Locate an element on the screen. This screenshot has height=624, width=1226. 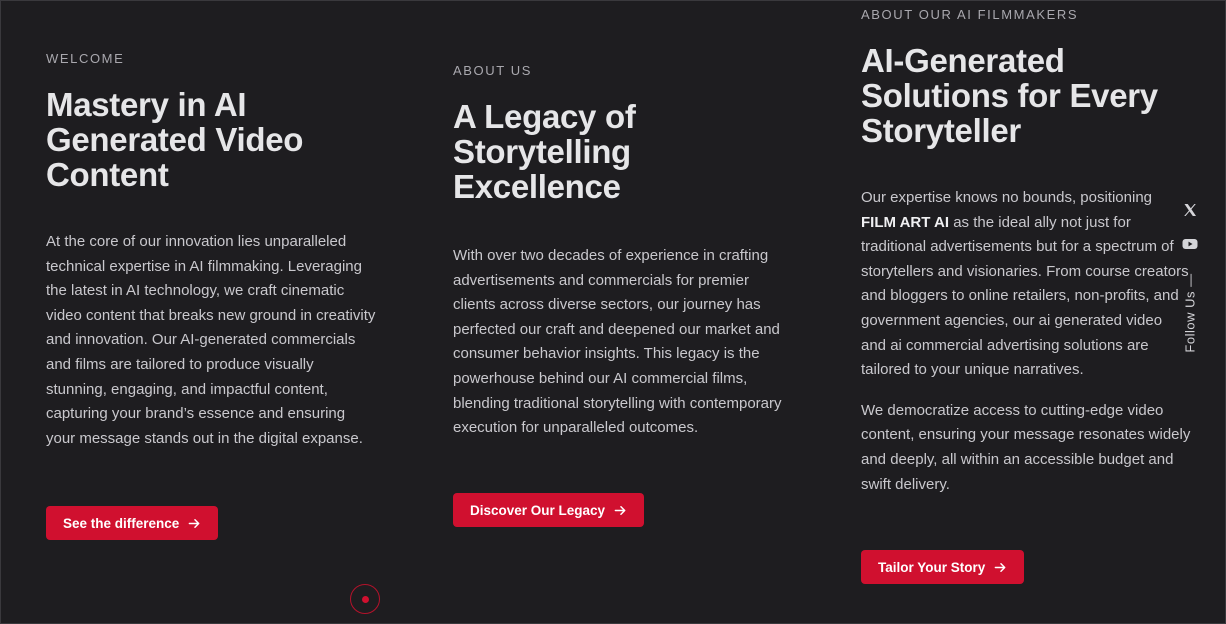
discover-our-legacy-button: Discover Our Legacy is located at coordinates (549, 510).